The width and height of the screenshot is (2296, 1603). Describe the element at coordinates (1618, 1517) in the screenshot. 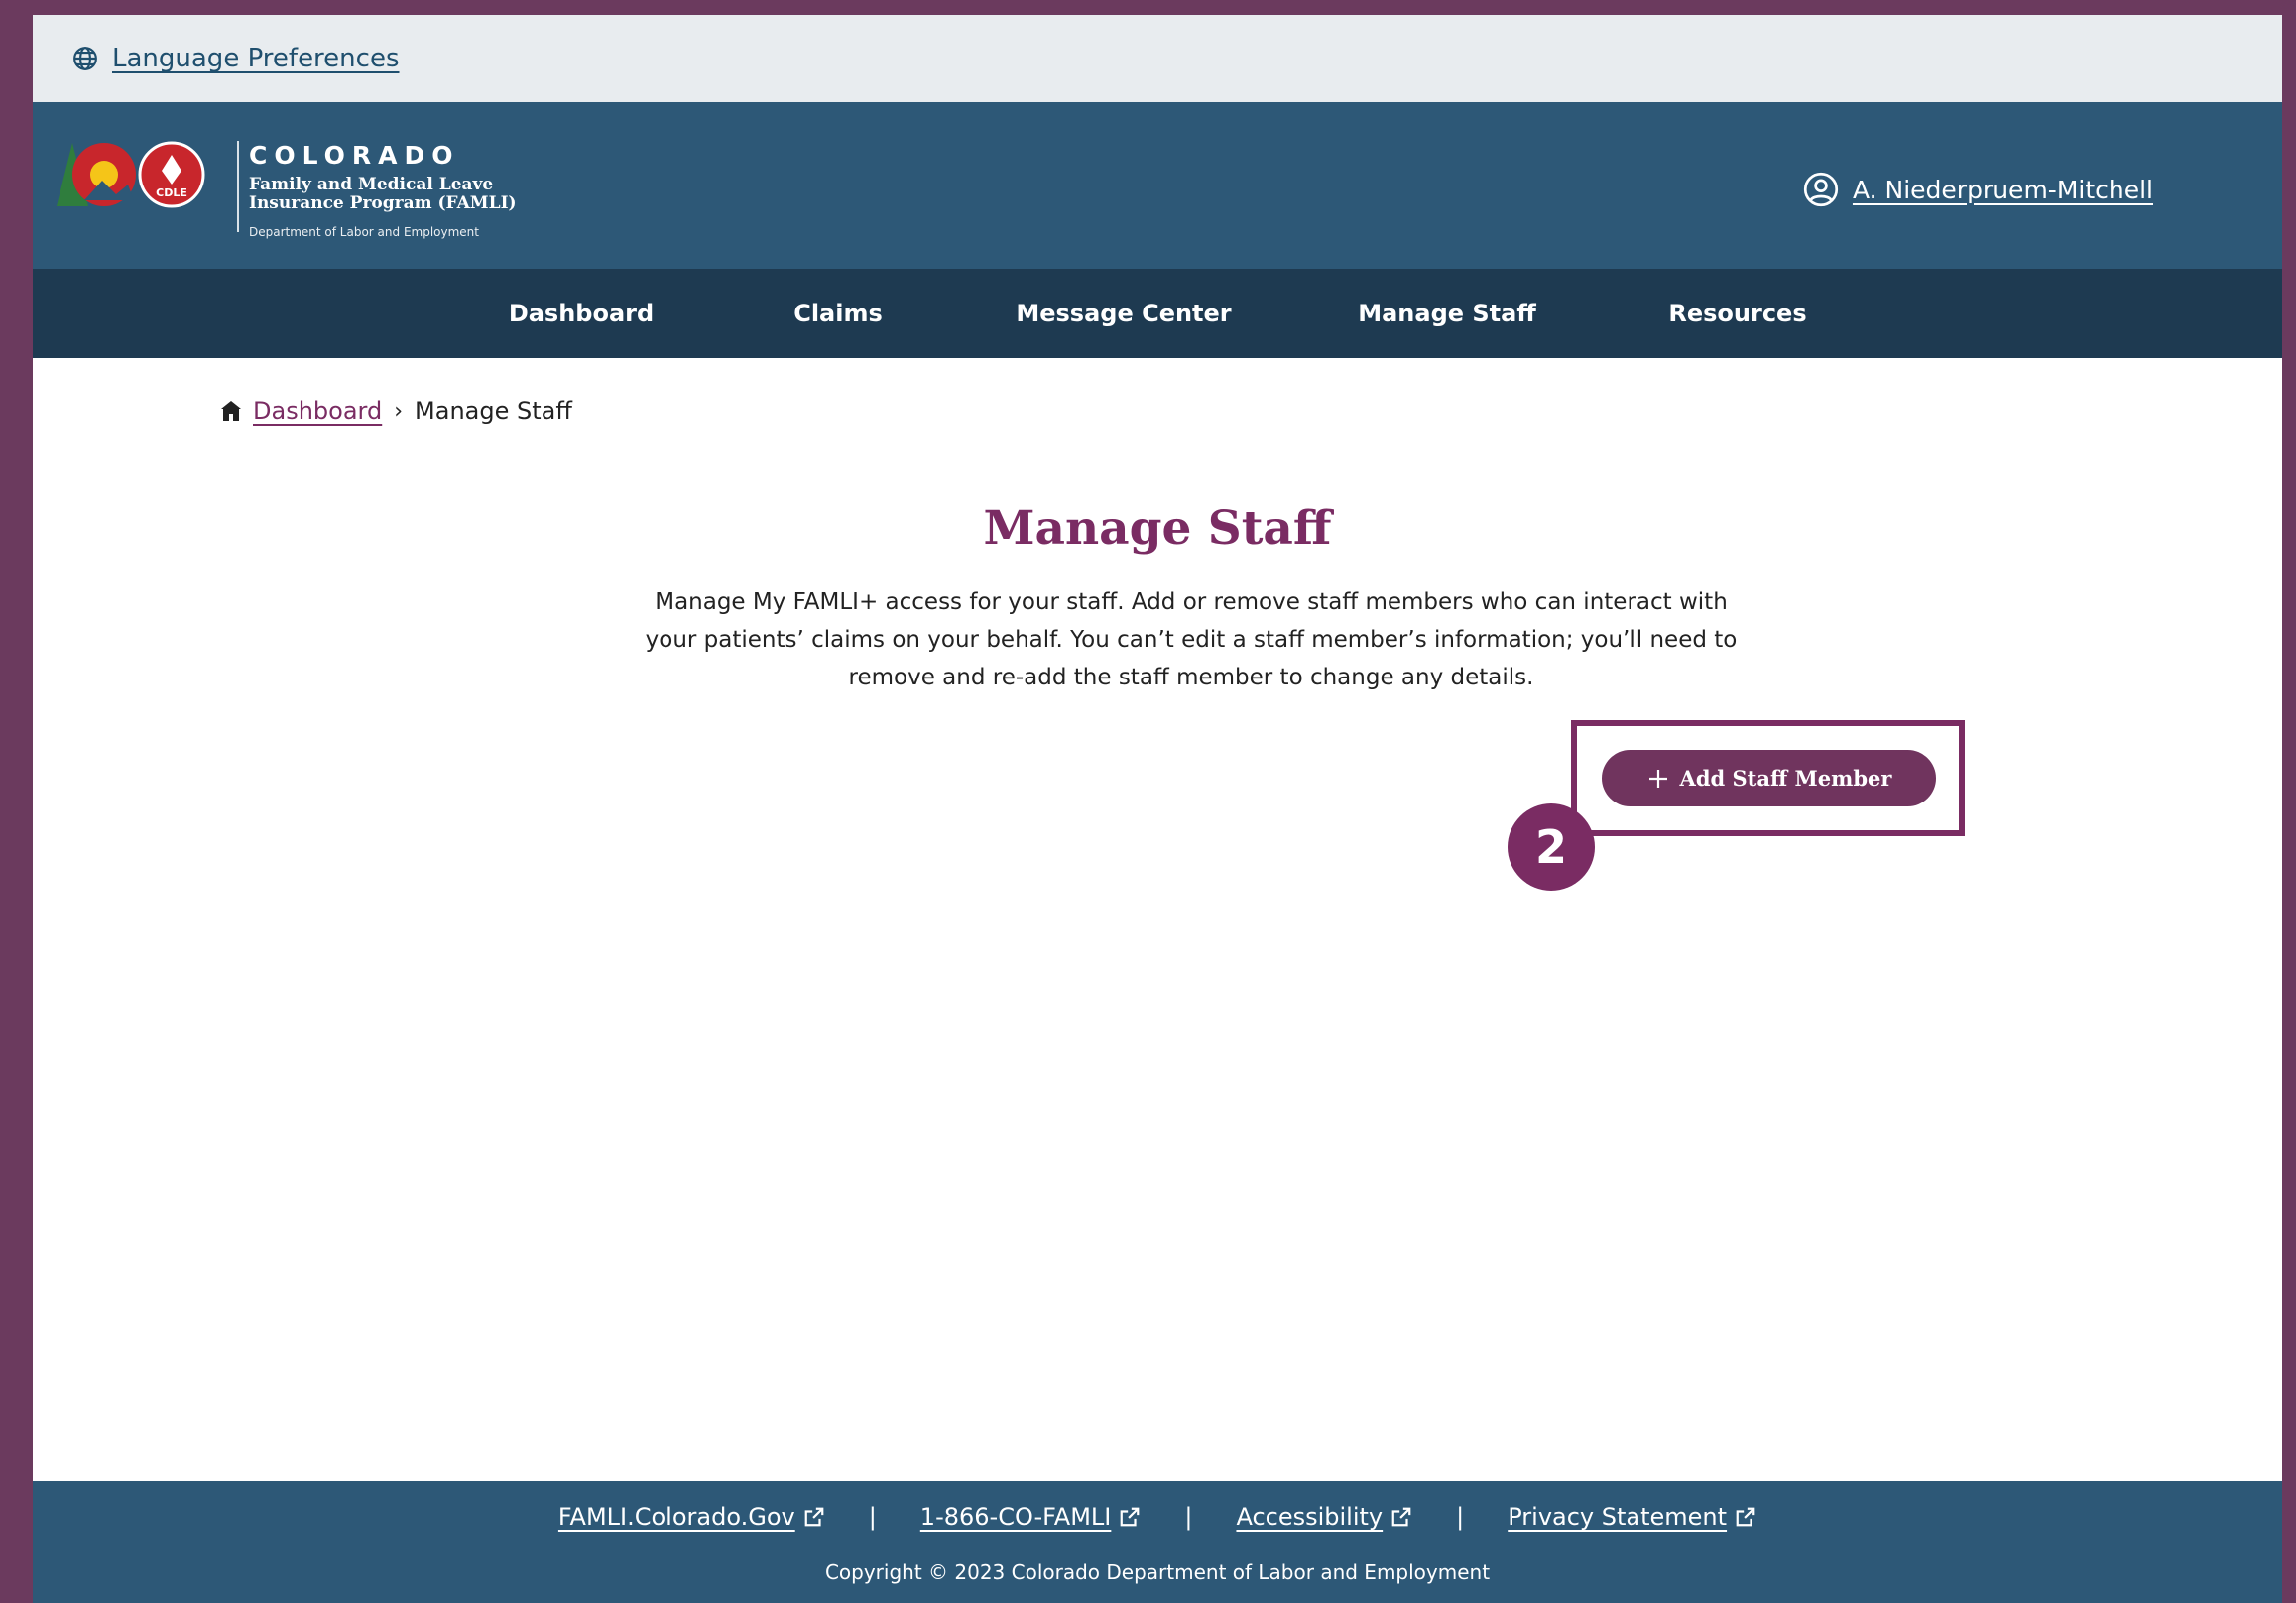

I see `footer-link-label: Privacy Statement` at that location.